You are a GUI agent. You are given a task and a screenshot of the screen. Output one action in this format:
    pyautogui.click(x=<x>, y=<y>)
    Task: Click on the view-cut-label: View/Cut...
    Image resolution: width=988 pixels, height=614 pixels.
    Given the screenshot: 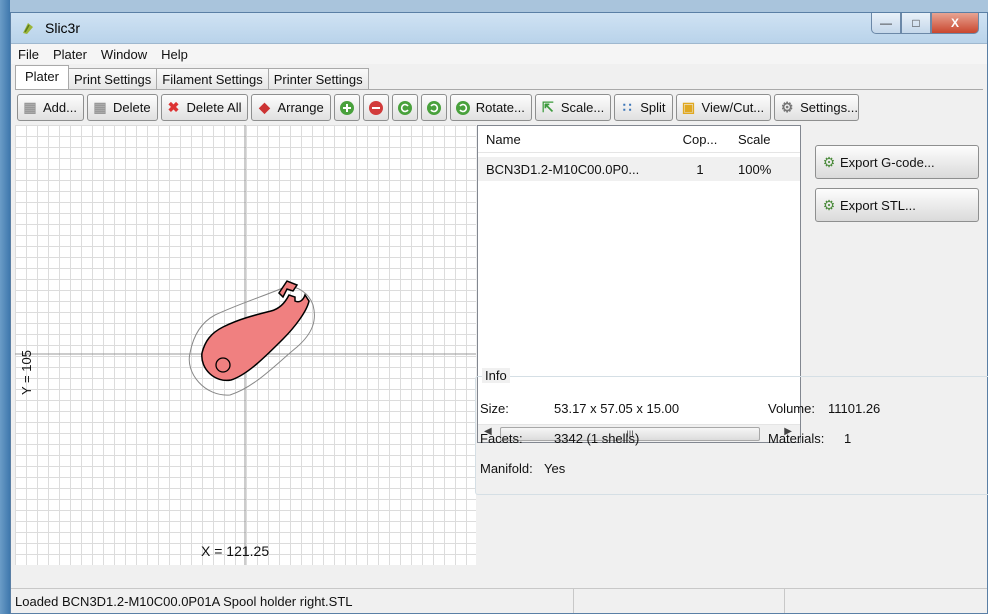 What is the action you would take?
    pyautogui.click(x=733, y=107)
    